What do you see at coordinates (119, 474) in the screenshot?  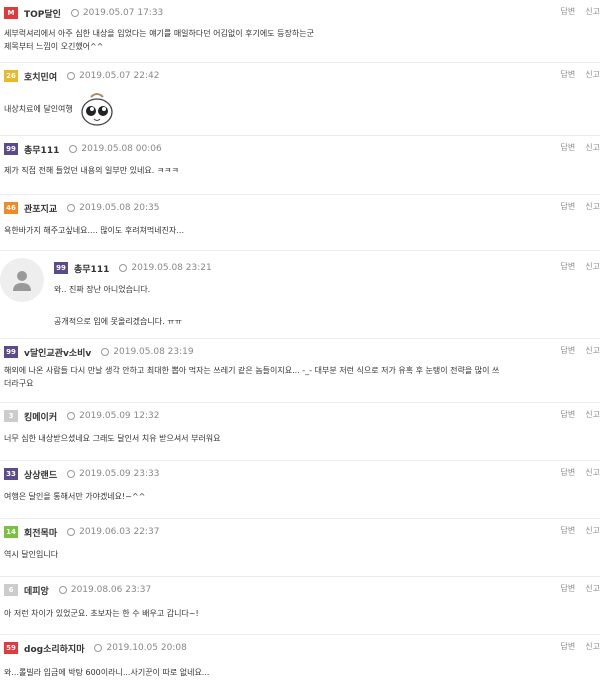 I see `comment-date: 2019.05.09 23:33` at bounding box center [119, 474].